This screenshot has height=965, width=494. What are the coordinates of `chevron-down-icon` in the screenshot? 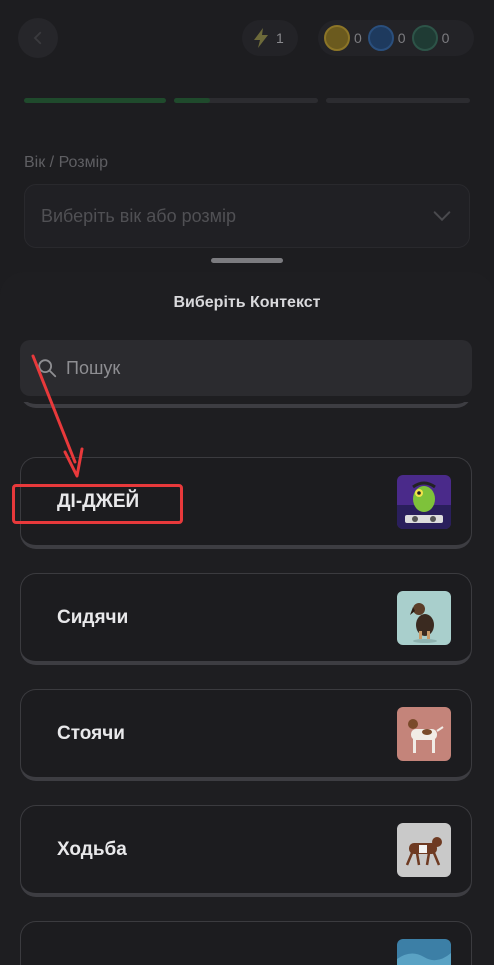 It's located at (442, 216).